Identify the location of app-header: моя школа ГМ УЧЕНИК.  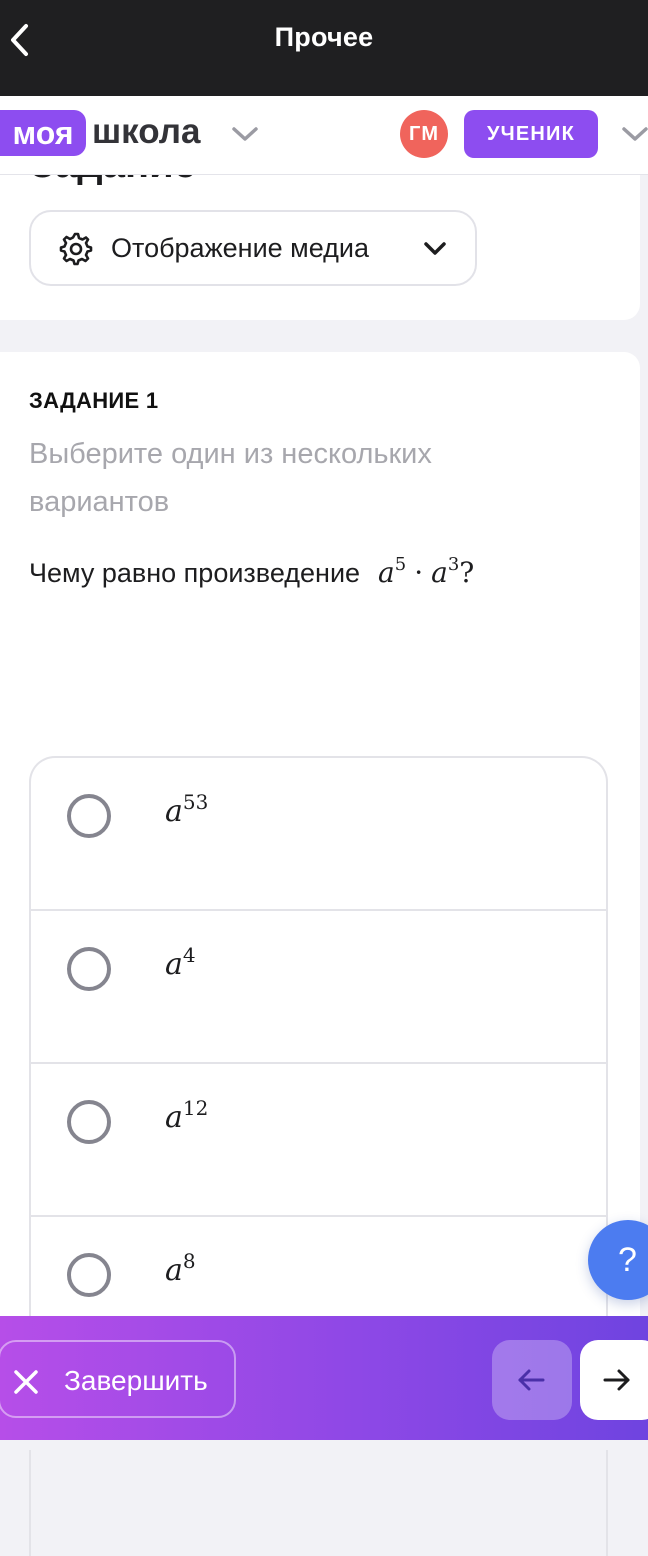
(324, 135).